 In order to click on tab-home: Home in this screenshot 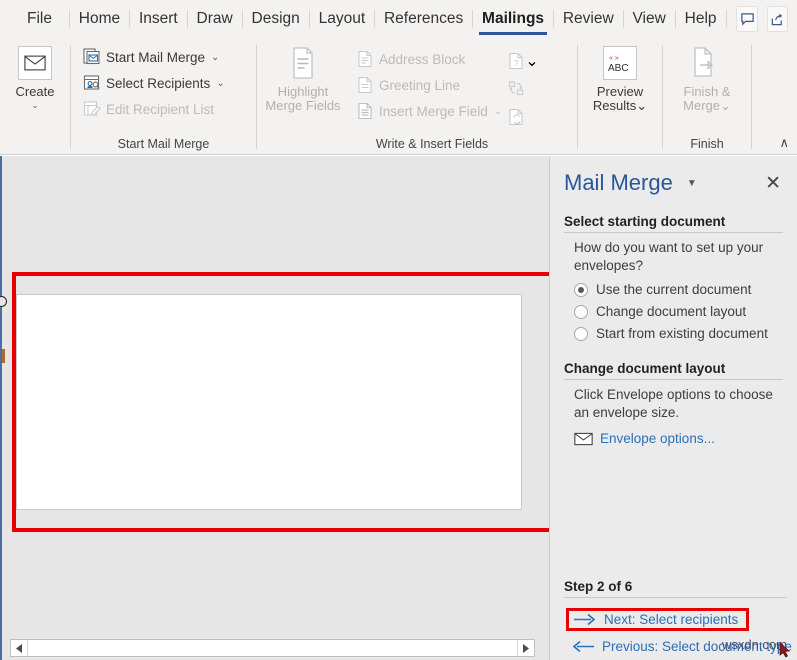, I will do `click(99, 19)`.